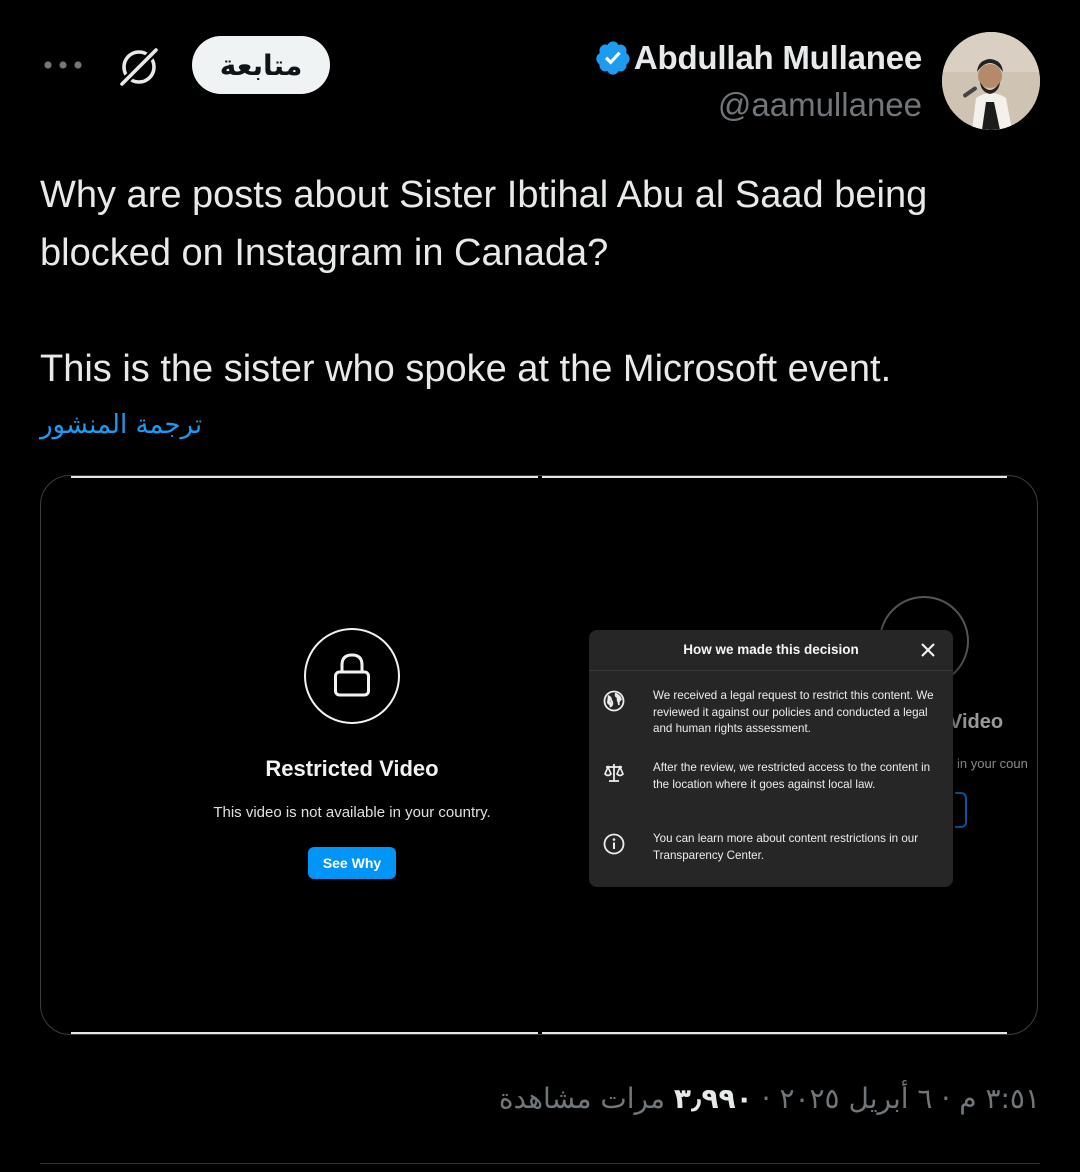  I want to click on more-dots-icon, so click(63, 65).